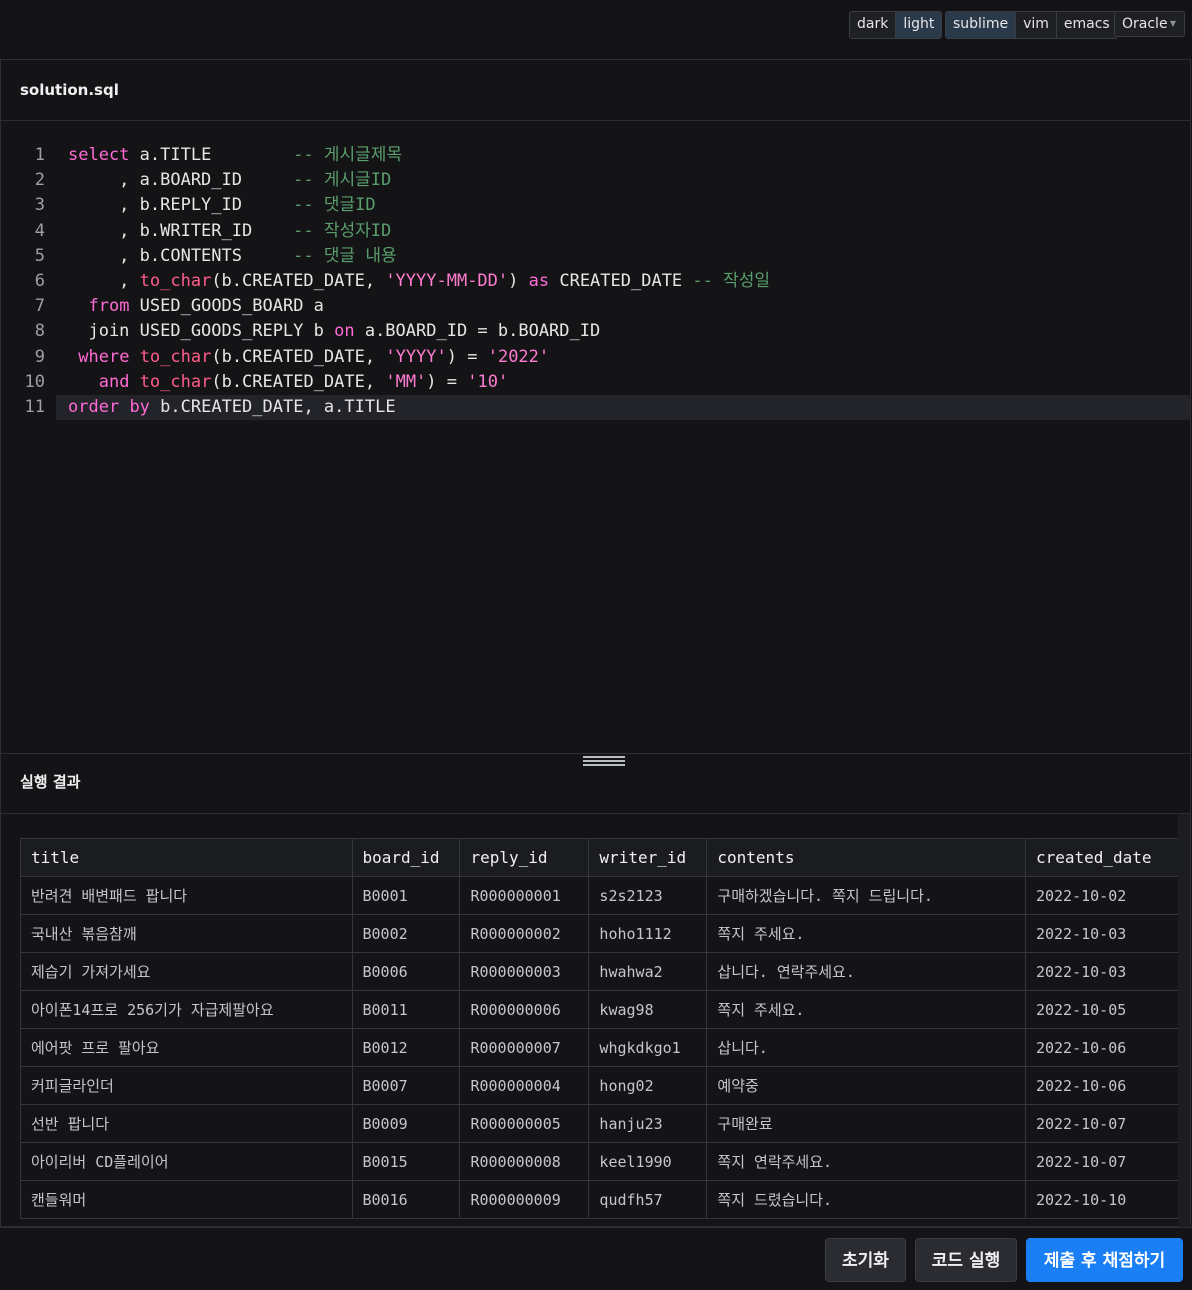 Image resolution: width=1192 pixels, height=1290 pixels. What do you see at coordinates (406, 857) in the screenshot?
I see `column-header: board_id` at bounding box center [406, 857].